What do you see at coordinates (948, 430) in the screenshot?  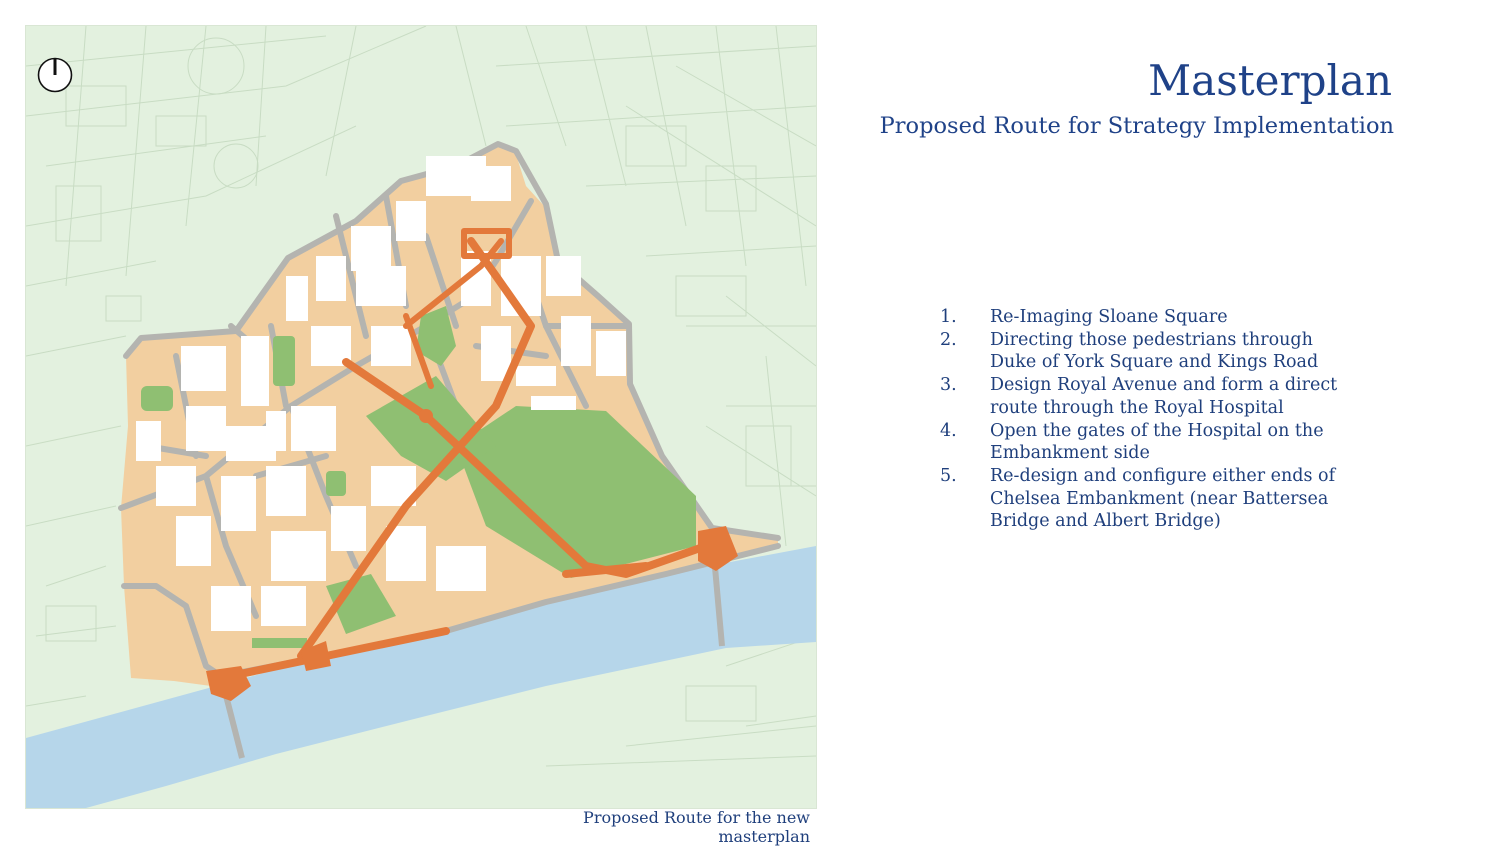 I see `step-number: 4.` at bounding box center [948, 430].